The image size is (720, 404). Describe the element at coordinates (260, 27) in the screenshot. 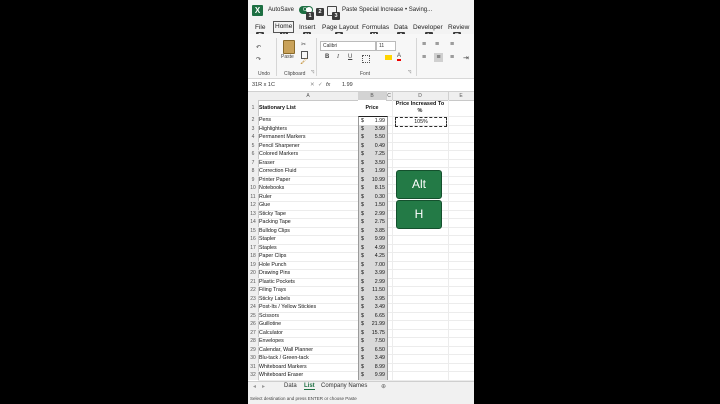

I see `tab-file: File` at that location.